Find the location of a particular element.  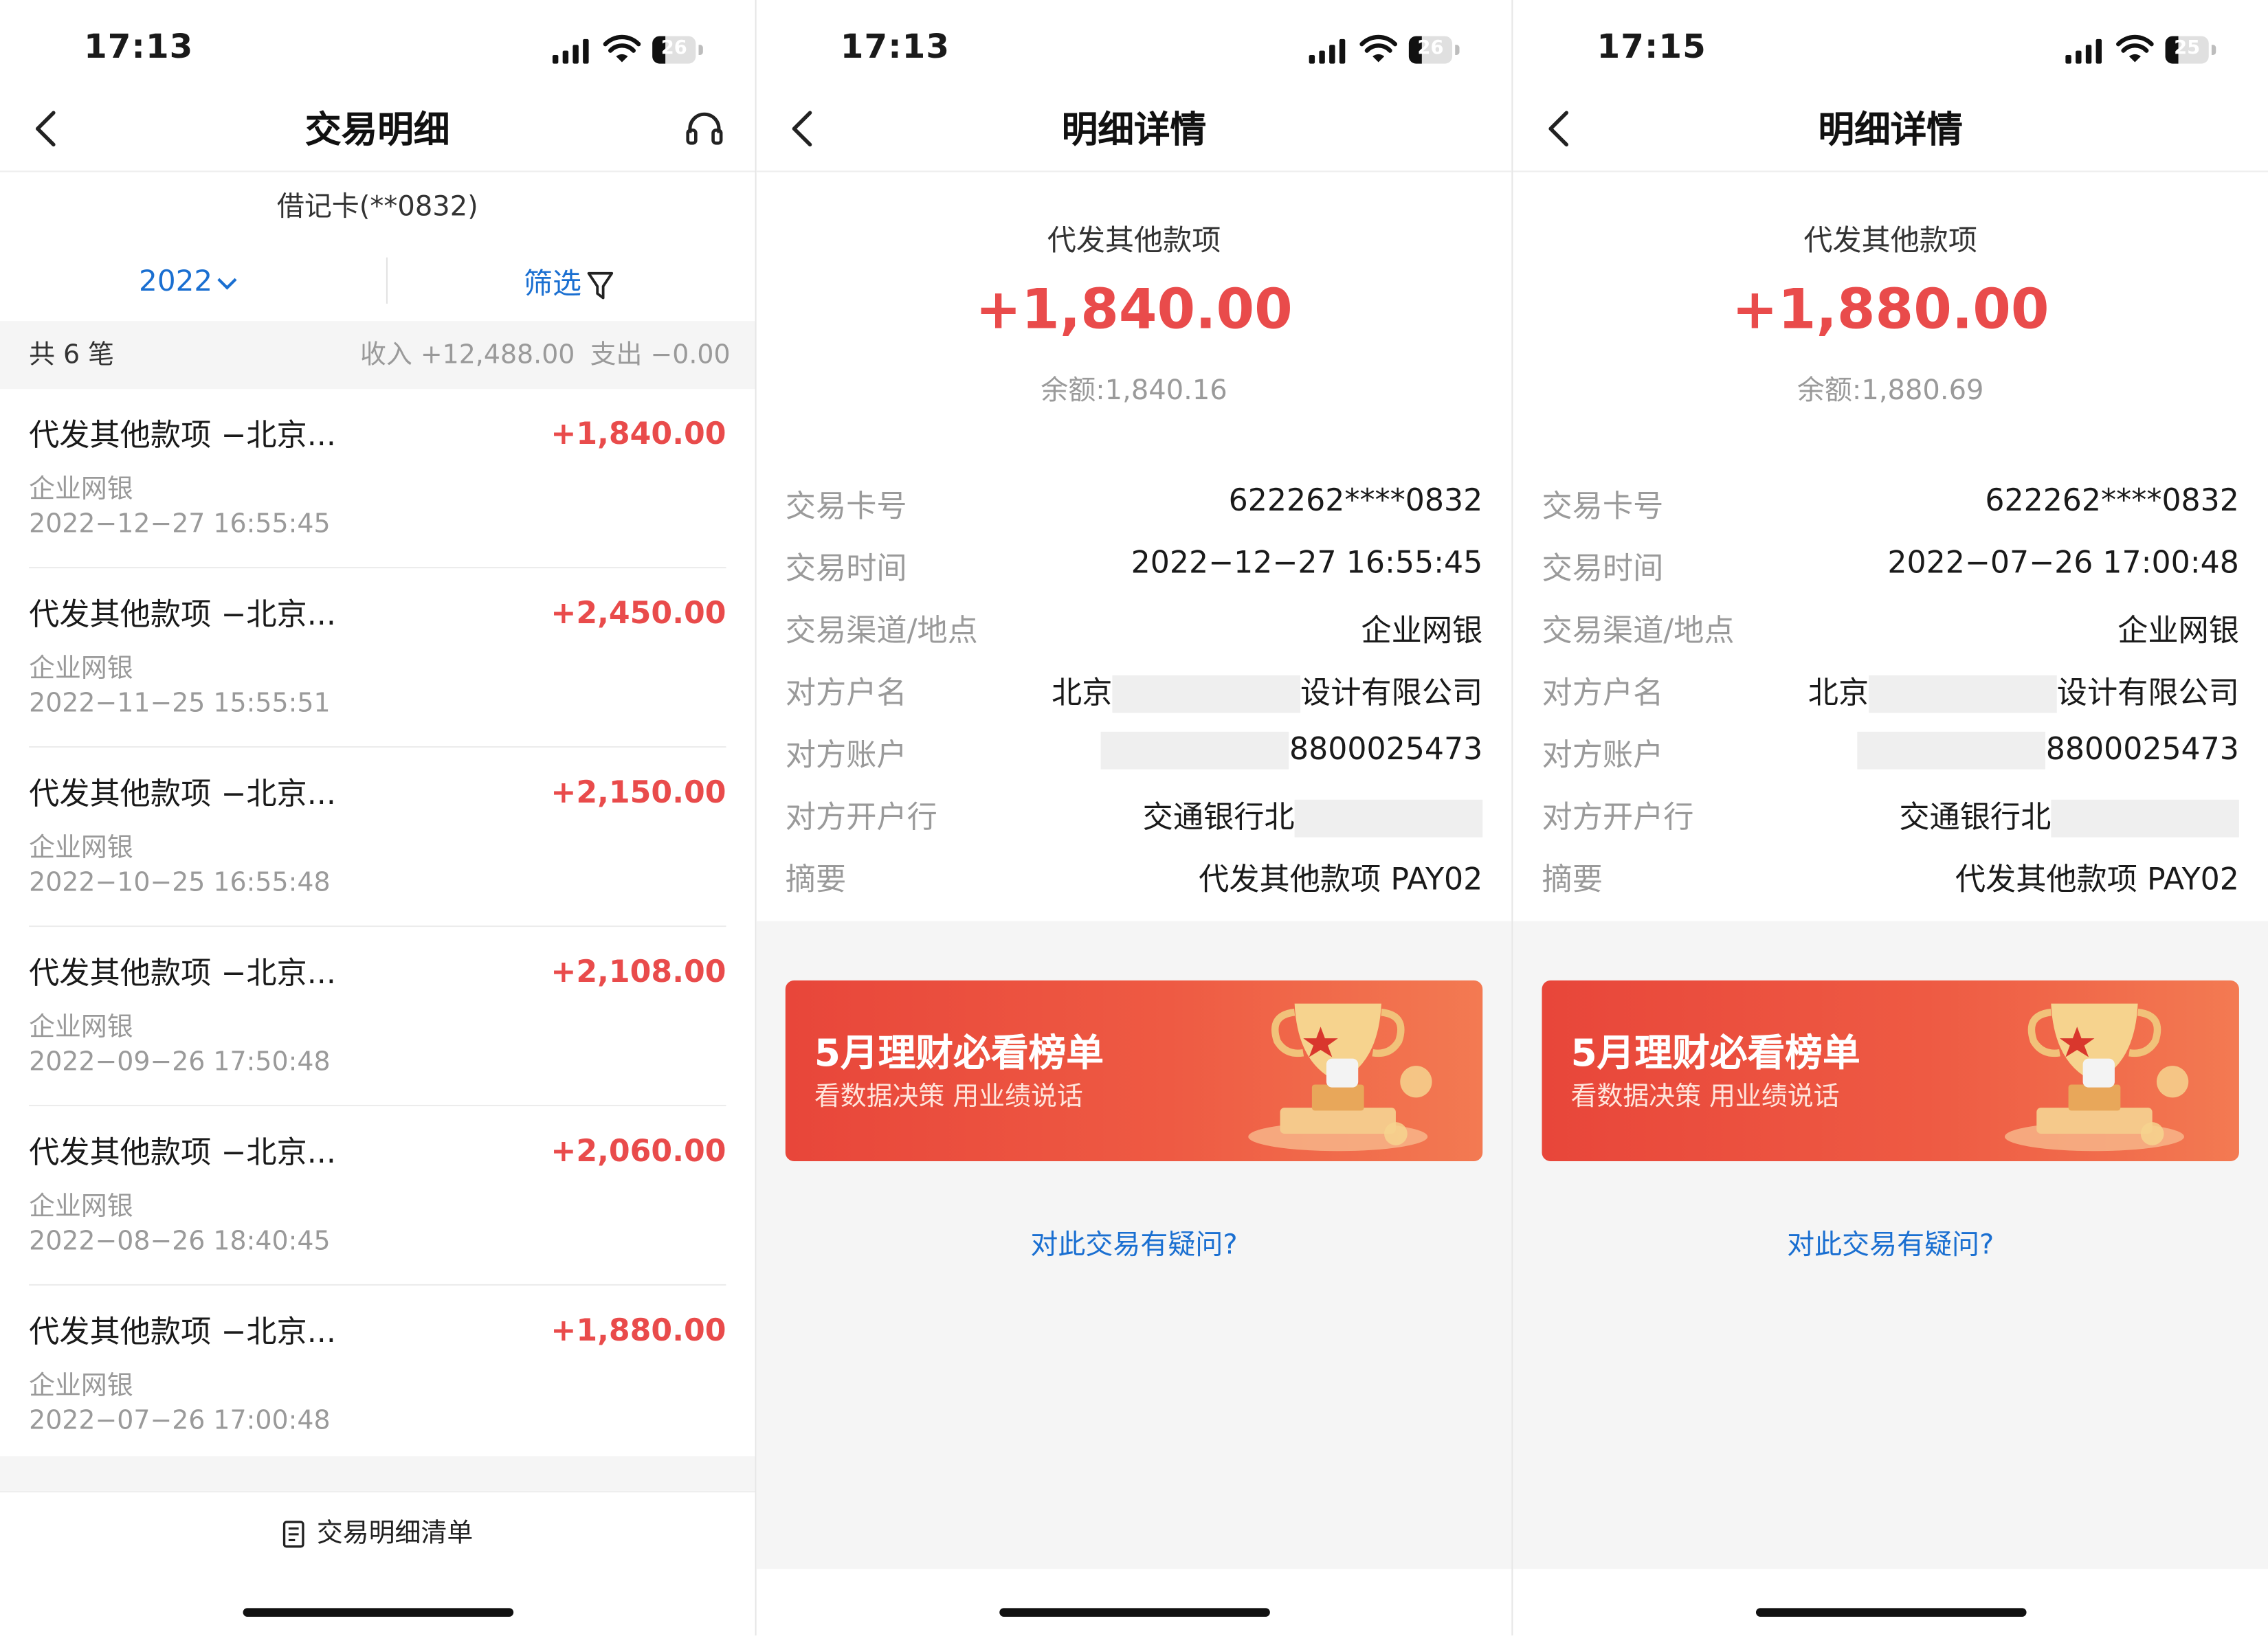

transaction-time: 2022−08−26 18:40:45 is located at coordinates (180, 1241).